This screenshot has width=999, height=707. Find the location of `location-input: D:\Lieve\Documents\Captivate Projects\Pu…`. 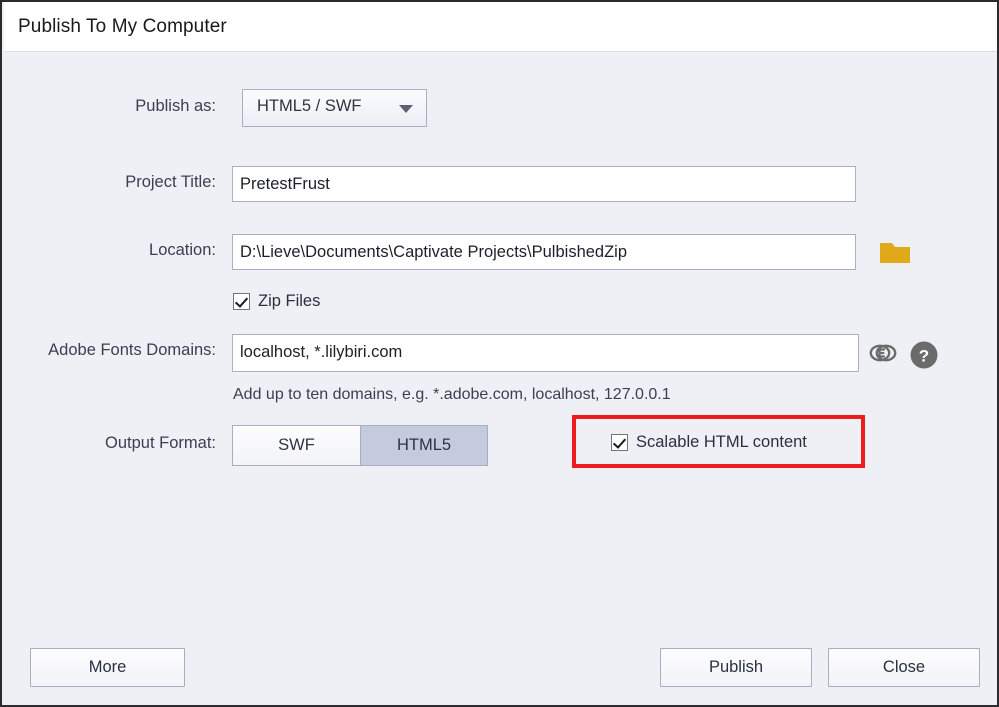

location-input: D:\Lieve\Documents\Captivate Projects\Pu… is located at coordinates (544, 252).